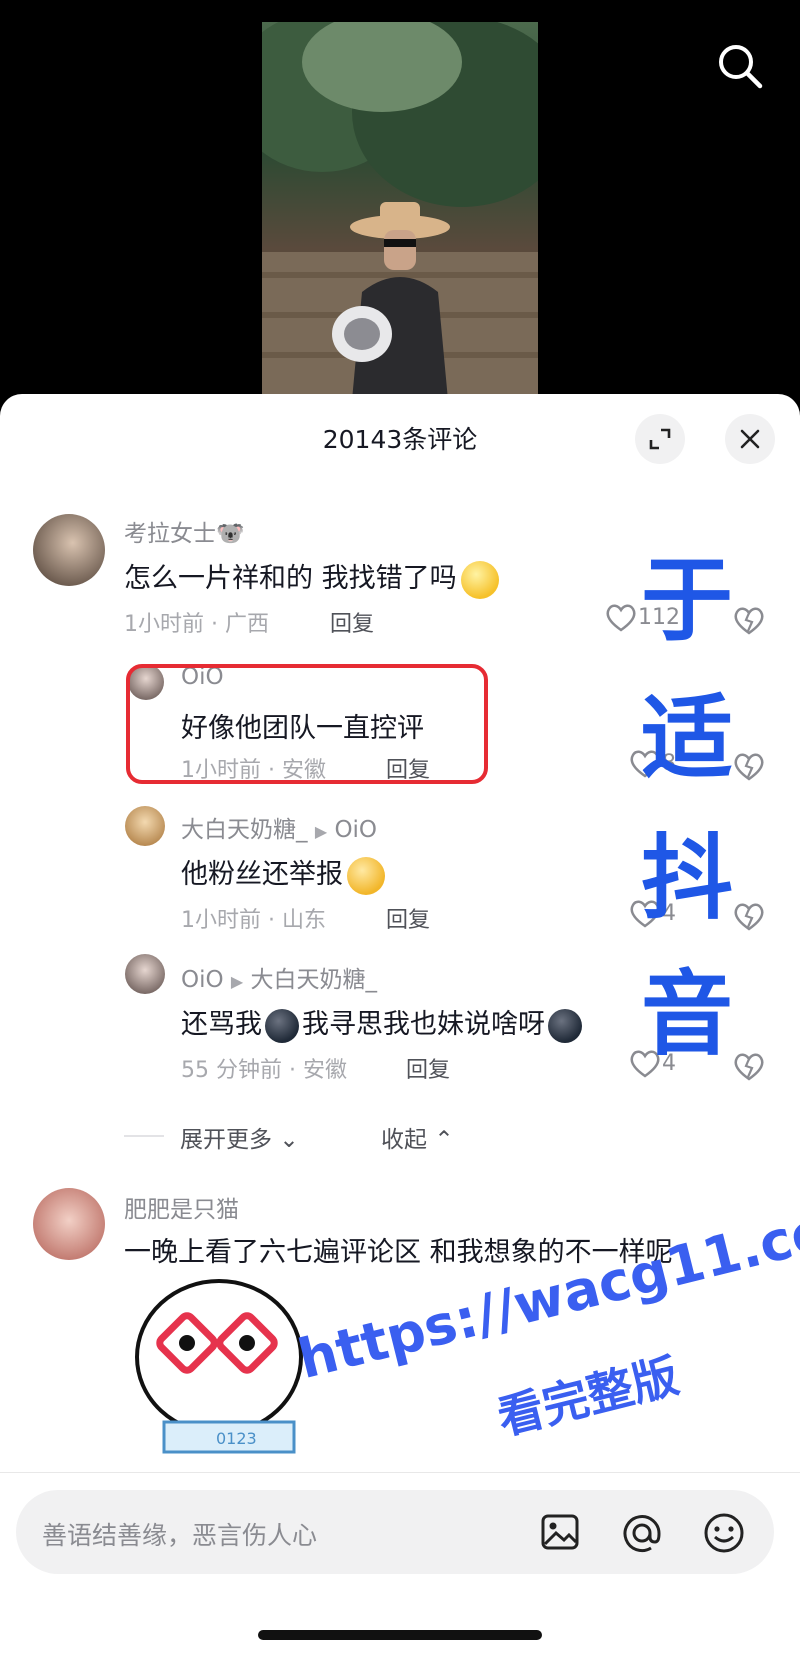  Describe the element at coordinates (560, 1532) in the screenshot. I see `image-icon` at that location.